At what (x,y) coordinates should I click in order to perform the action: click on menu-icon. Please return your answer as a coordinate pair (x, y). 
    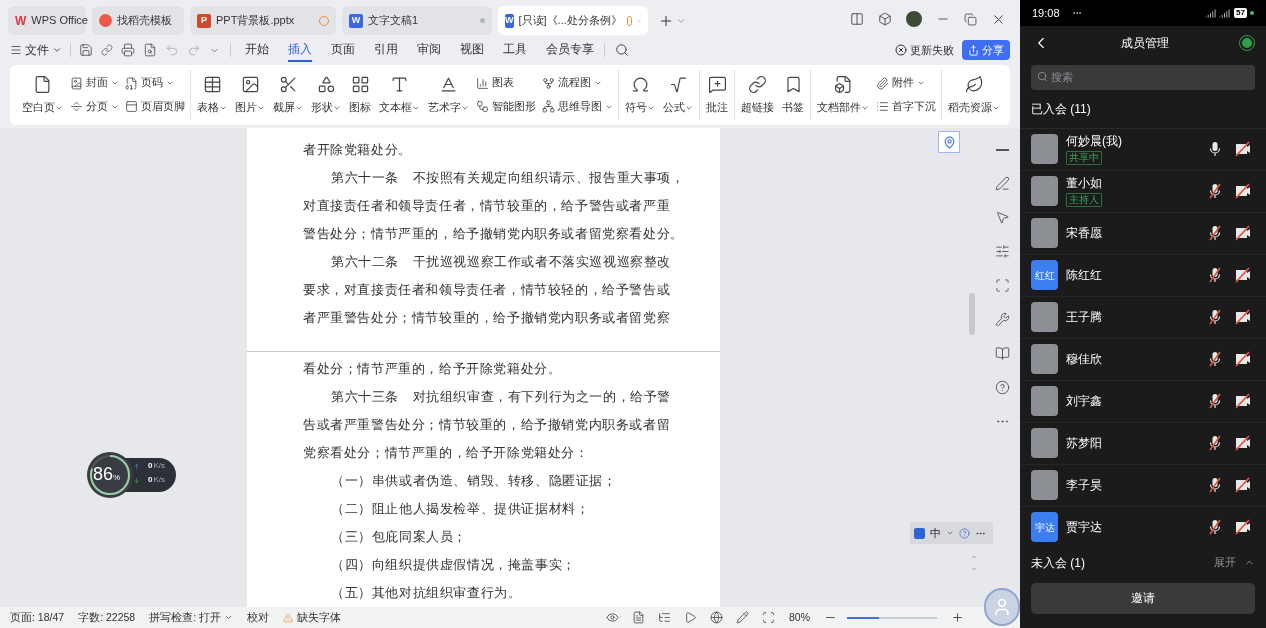
    Looking at the image, I should click on (16, 50).